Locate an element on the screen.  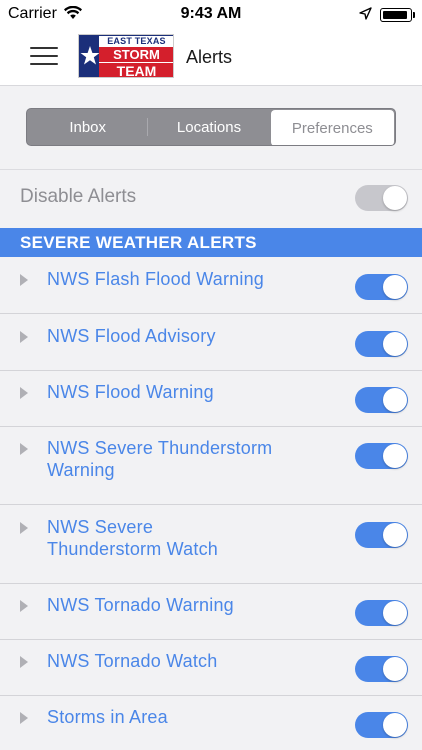
alert-row-flood-warning: NWS Flood Warning is located at coordinates (211, 399).